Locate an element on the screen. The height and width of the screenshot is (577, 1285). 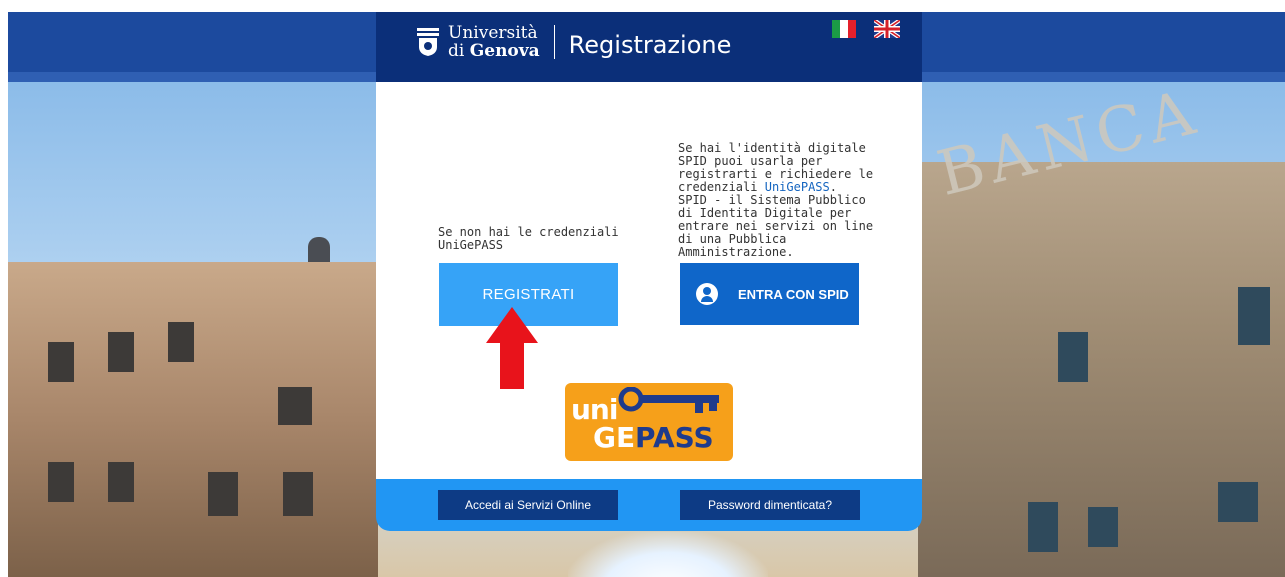
logo-line-2-prefix: di is located at coordinates (459, 51).